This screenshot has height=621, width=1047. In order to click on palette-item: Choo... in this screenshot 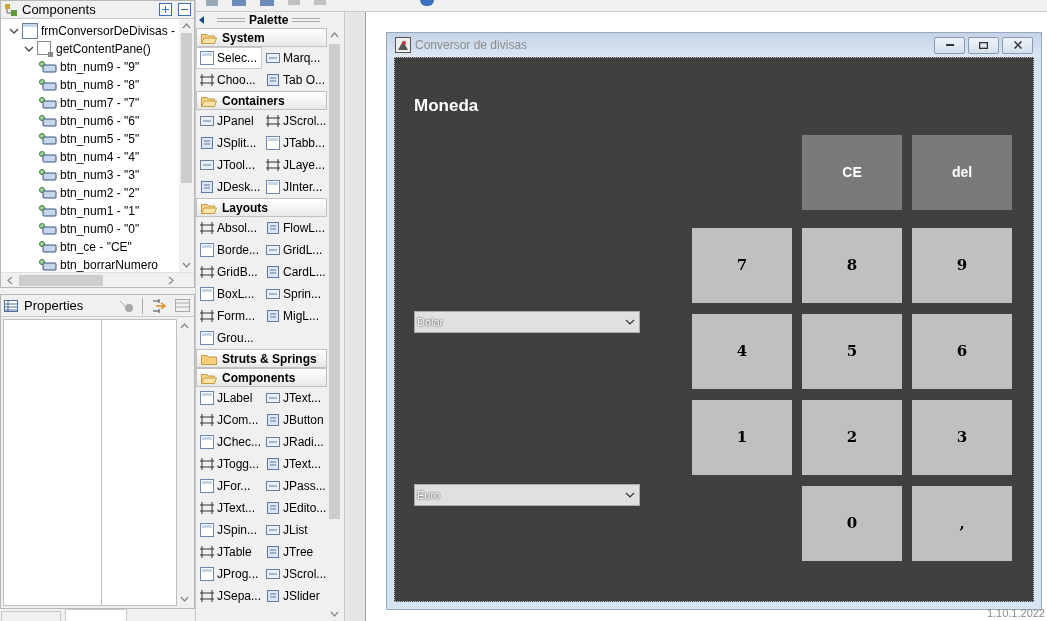, I will do `click(229, 80)`.